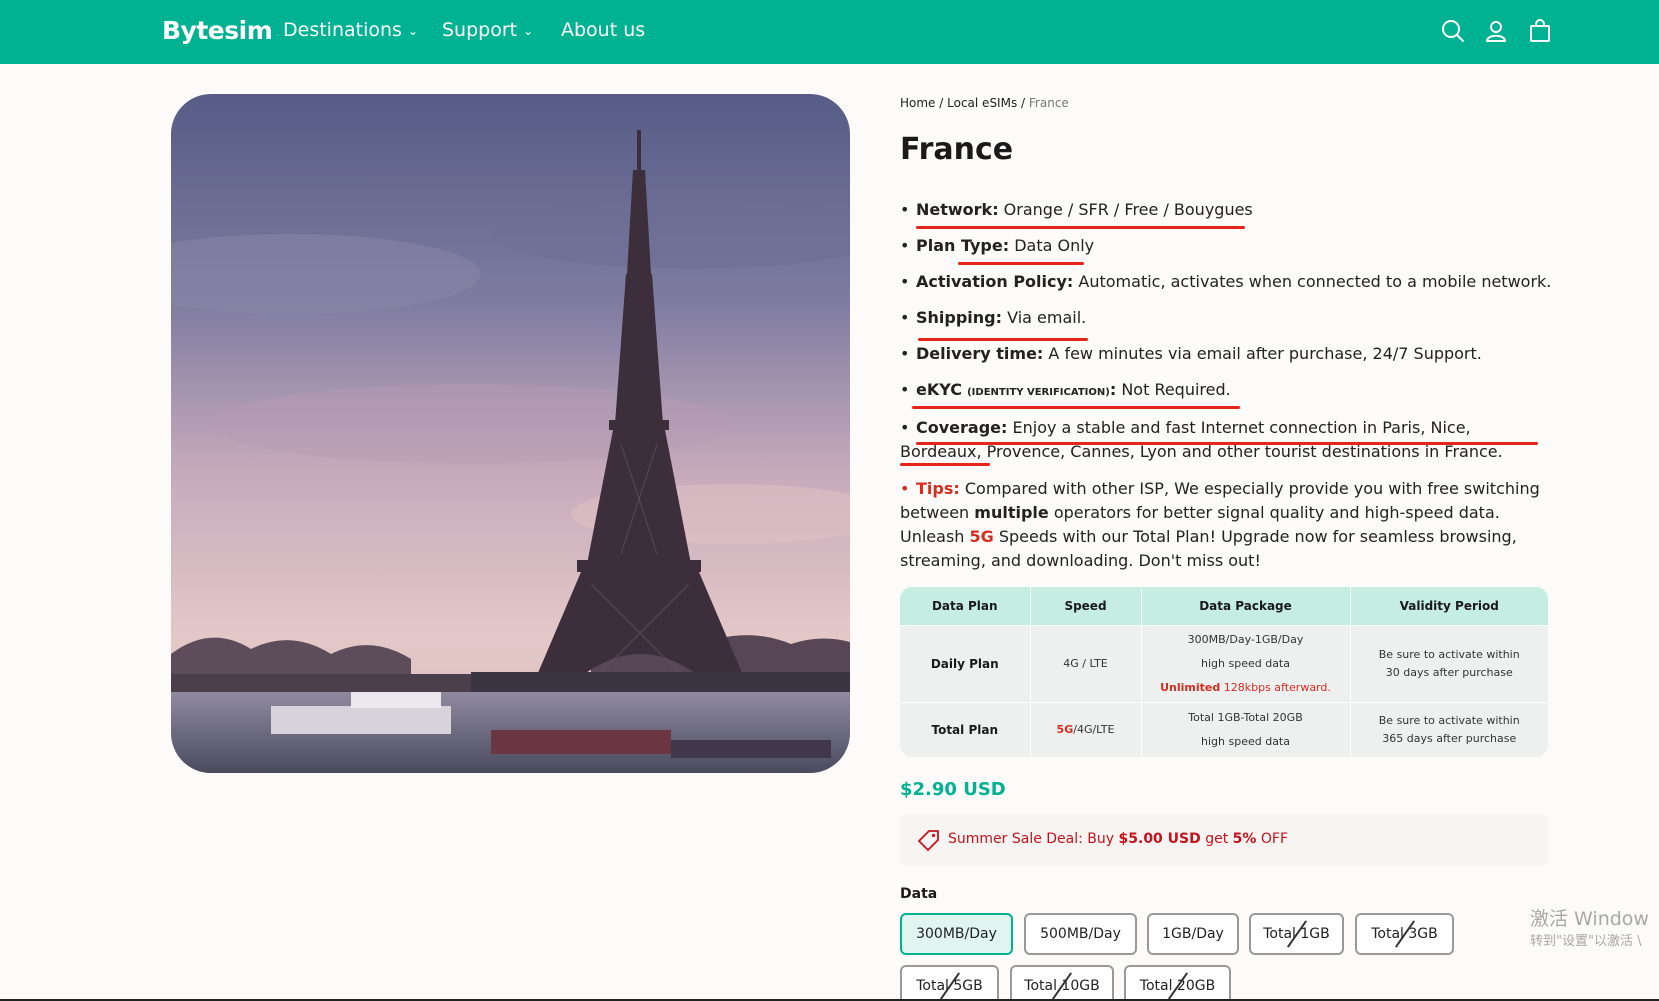 Image resolution: width=1659 pixels, height=1001 pixels. Describe the element at coordinates (1033, 839) in the screenshot. I see `sale-prefix: Summer Sale Deal: Buy` at that location.